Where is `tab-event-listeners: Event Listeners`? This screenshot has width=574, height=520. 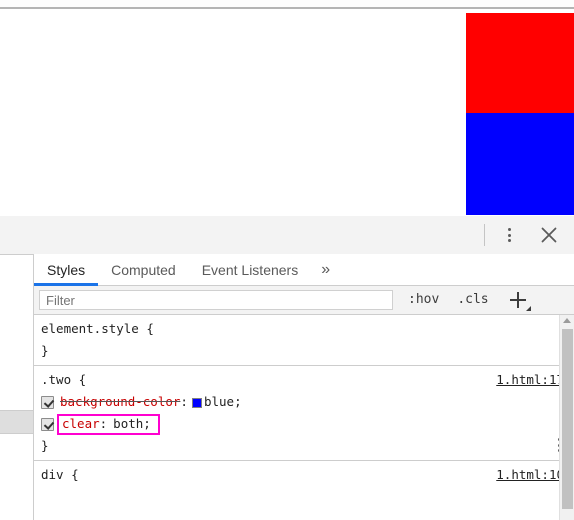
tab-event-listeners: Event Listeners is located at coordinates (250, 269).